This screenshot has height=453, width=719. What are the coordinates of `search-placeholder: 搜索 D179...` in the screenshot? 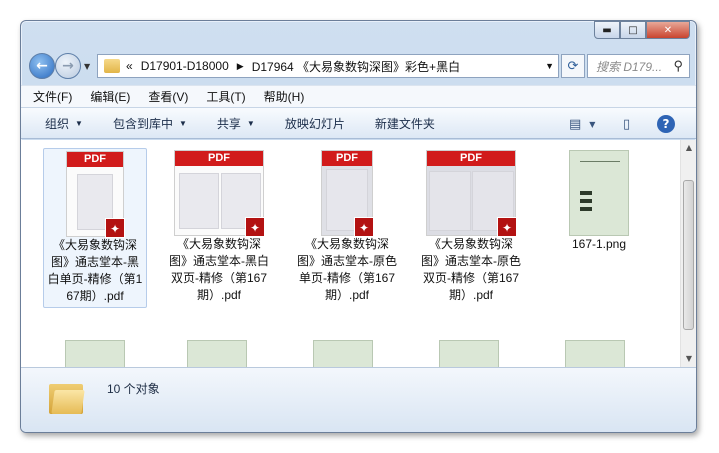 It's located at (629, 66).